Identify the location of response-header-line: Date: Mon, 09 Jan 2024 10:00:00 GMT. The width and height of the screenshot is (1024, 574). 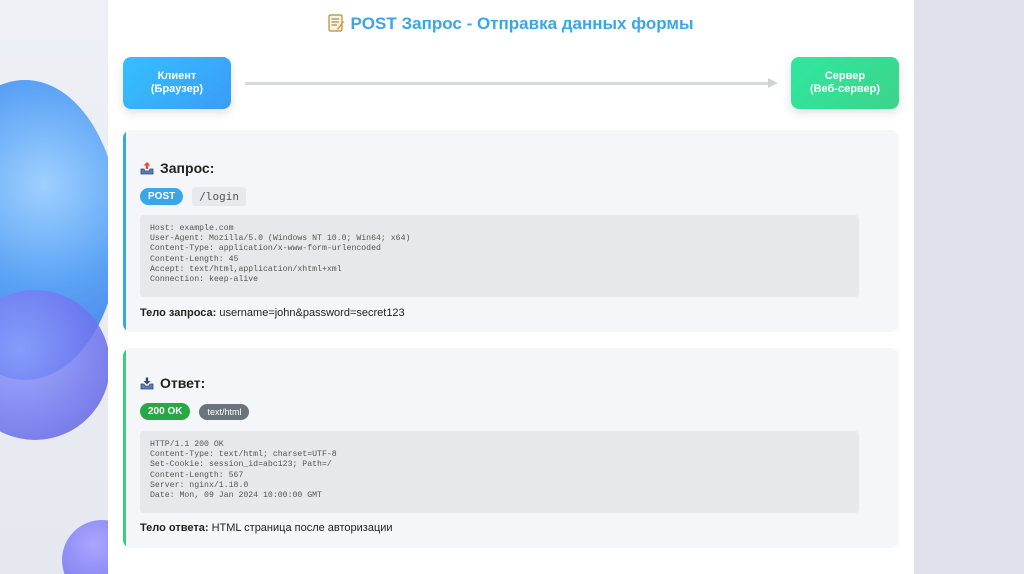
(236, 496).